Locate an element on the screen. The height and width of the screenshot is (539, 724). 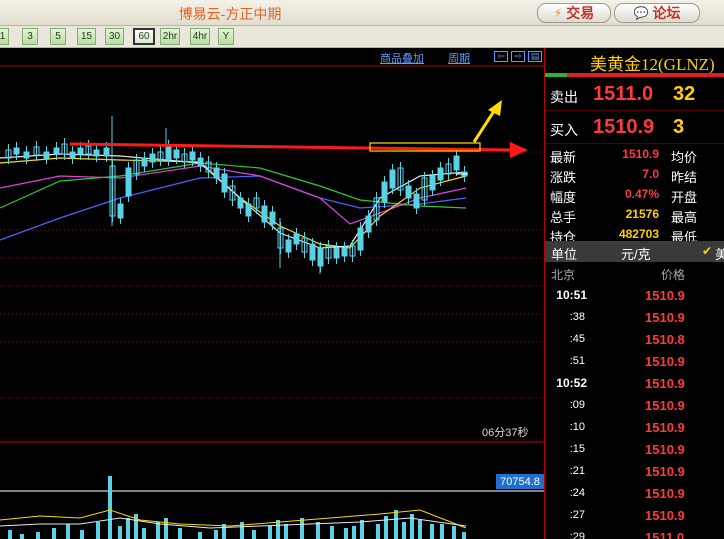
tick-row: 10:52 1510.9 is located at coordinates (634, 385).